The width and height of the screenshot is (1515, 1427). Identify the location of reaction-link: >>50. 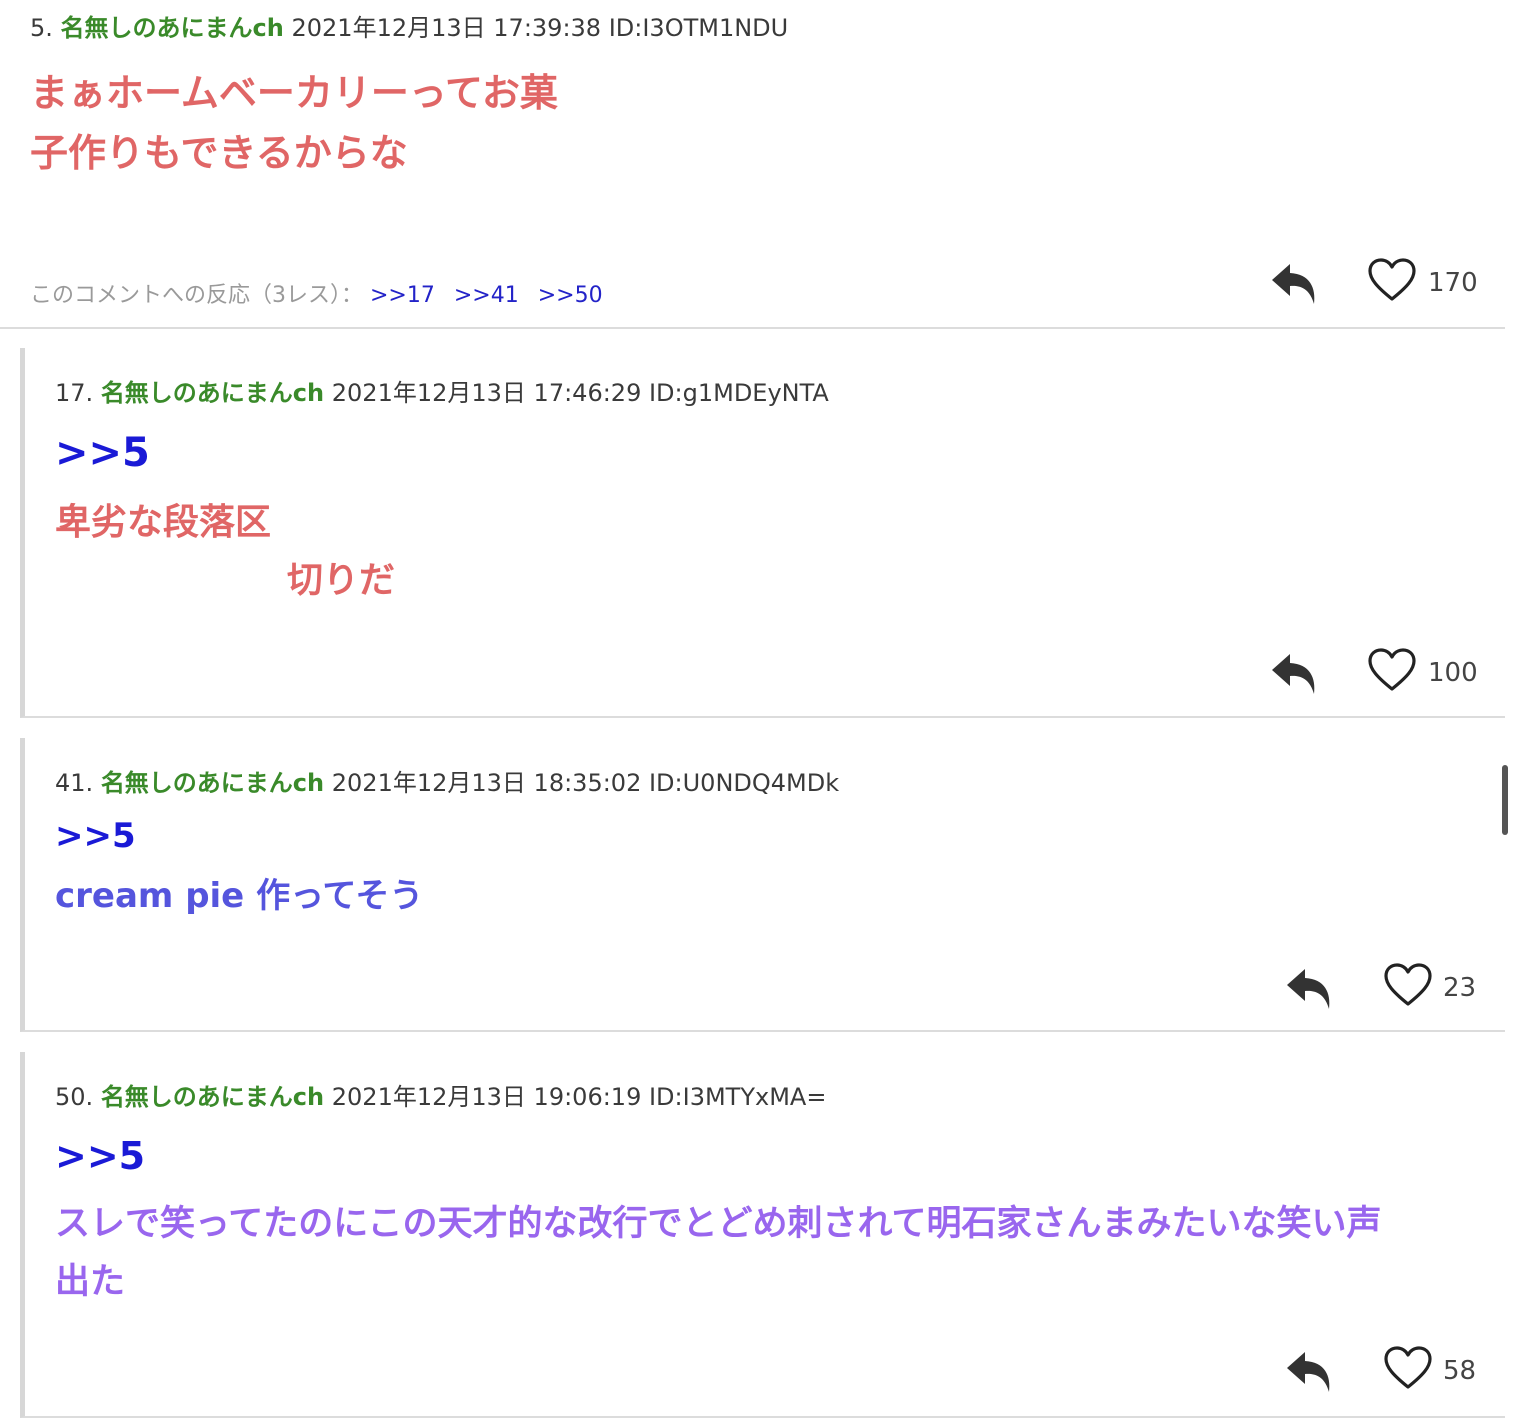
(570, 295).